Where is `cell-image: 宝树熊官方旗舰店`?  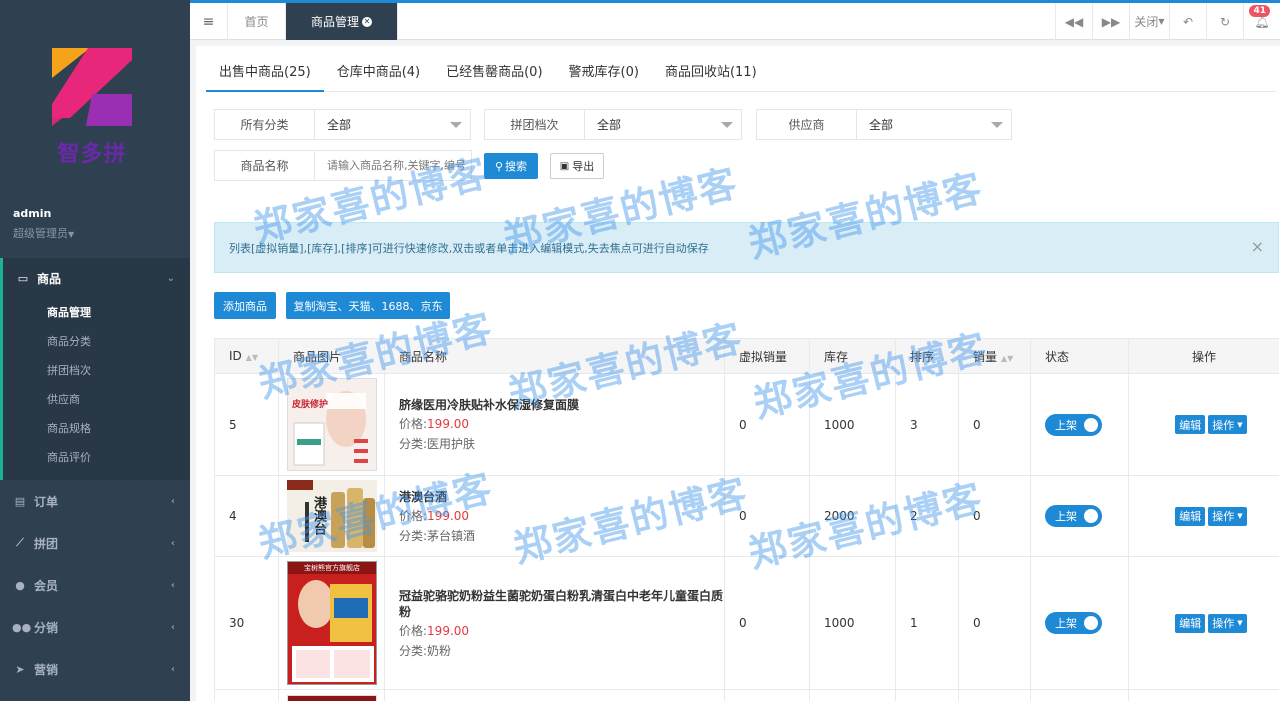 cell-image: 宝树熊官方旗舰店 is located at coordinates (331, 623).